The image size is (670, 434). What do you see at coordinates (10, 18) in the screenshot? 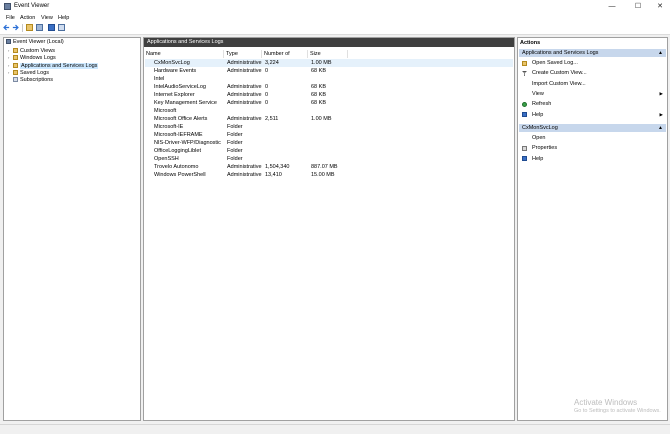
I see `menu-file: File` at bounding box center [10, 18].